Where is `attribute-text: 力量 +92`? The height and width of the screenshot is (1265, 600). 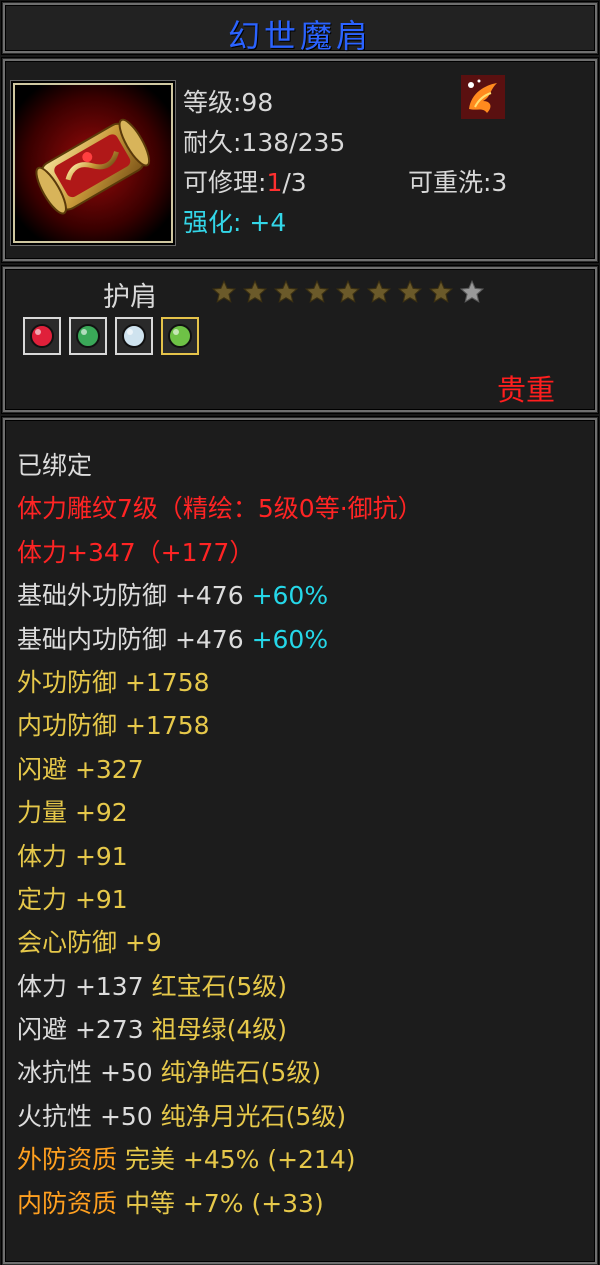 attribute-text: 力量 +92 is located at coordinates (72, 813).